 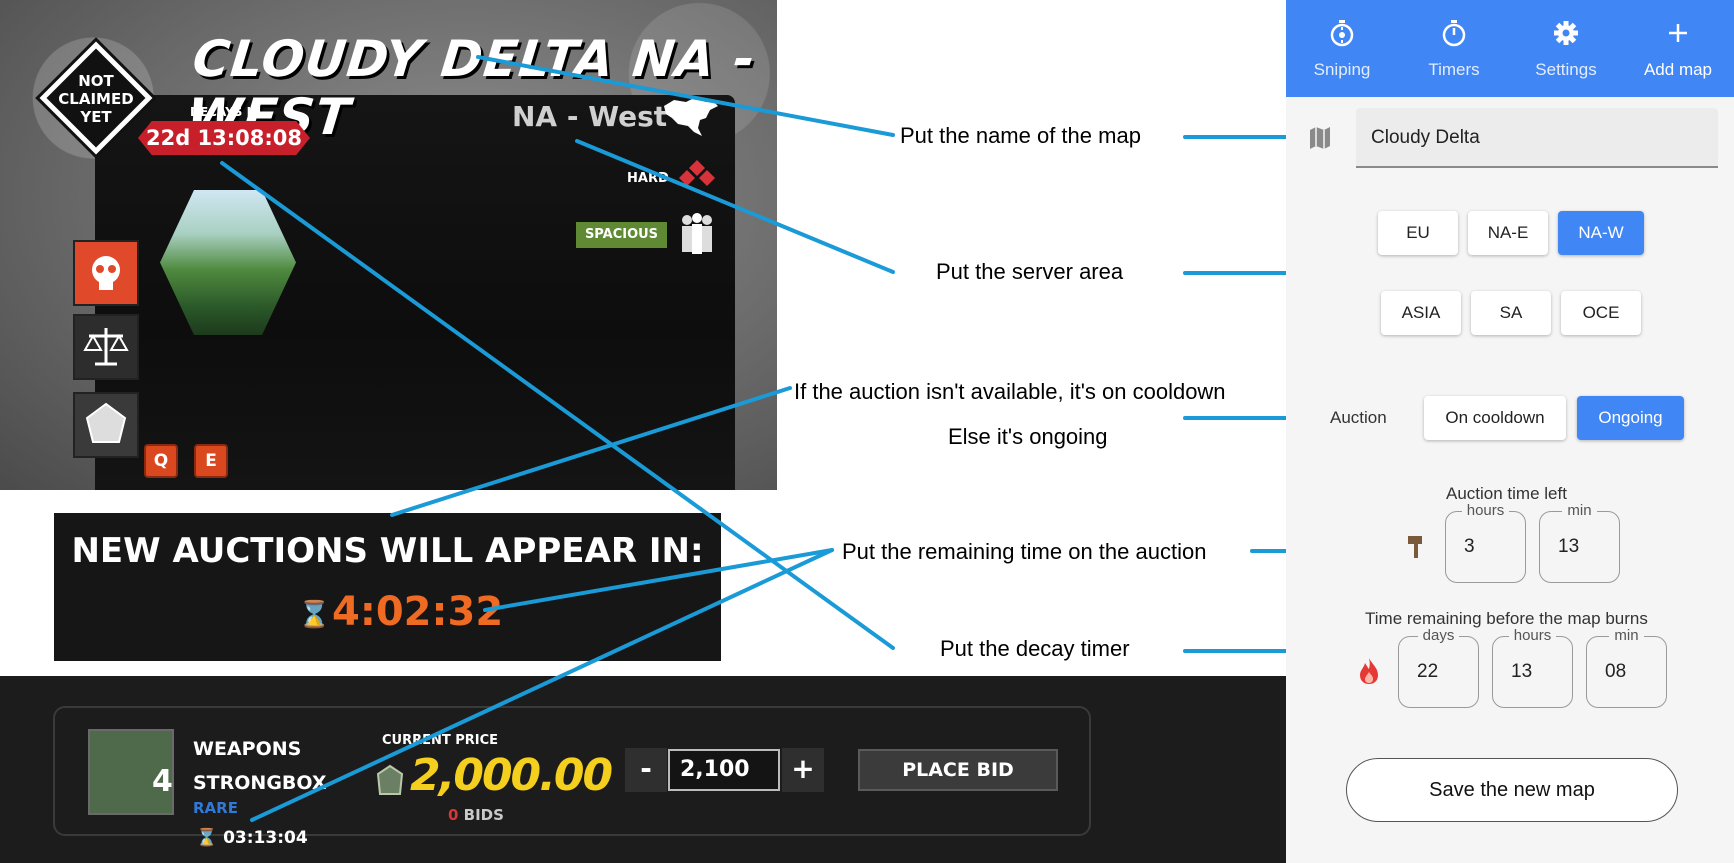 I want to click on burn-time-label: Time remaining before the map burns, so click(x=1506, y=618).